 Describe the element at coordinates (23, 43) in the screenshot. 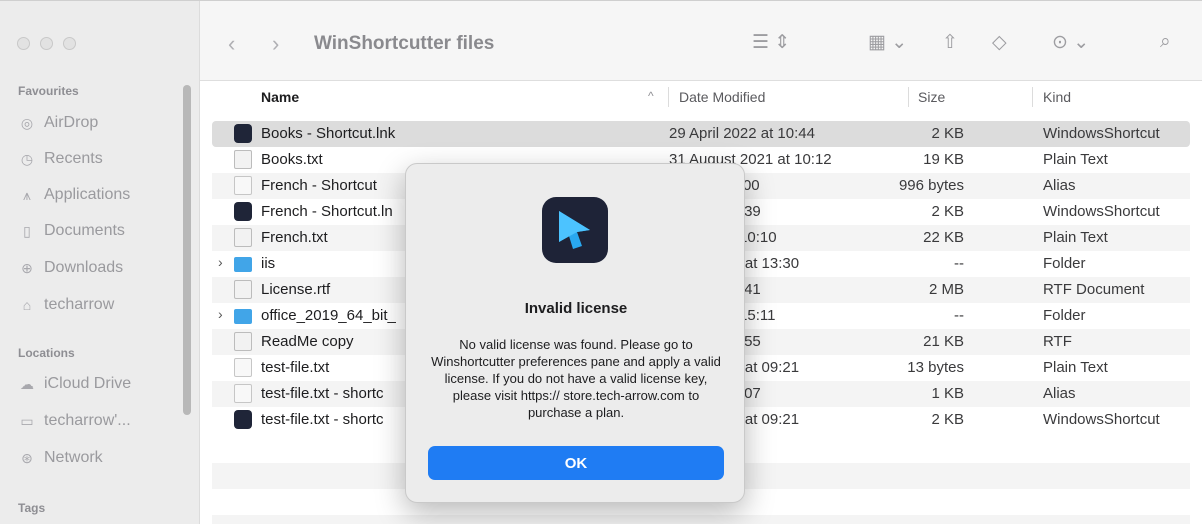

I see `close-window-button` at that location.